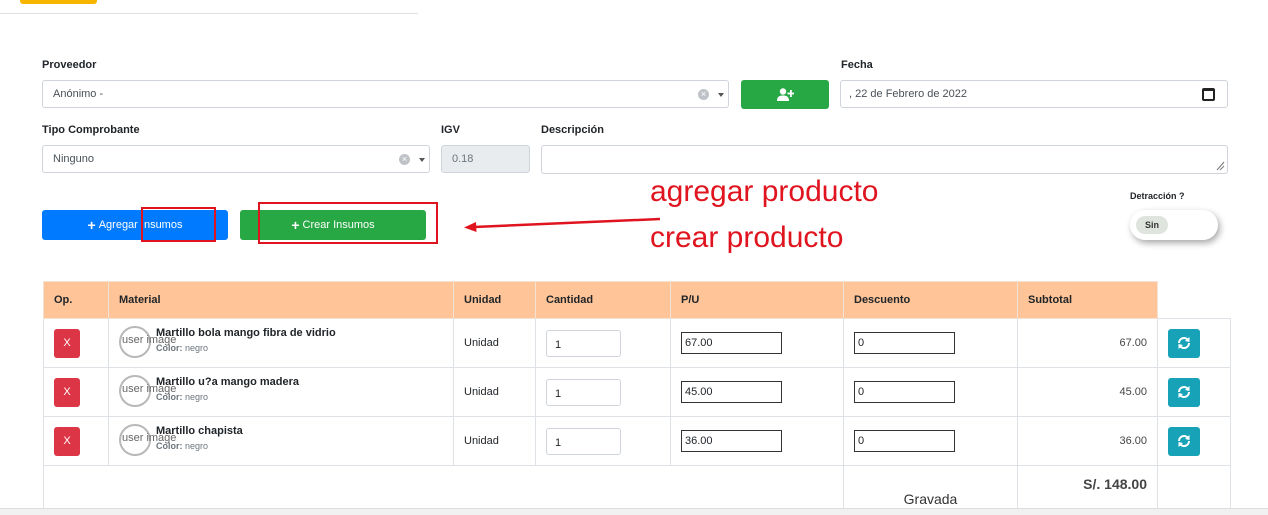 The width and height of the screenshot is (1268, 515). I want to click on subtotal-cell: 67.00, so click(1087, 343).